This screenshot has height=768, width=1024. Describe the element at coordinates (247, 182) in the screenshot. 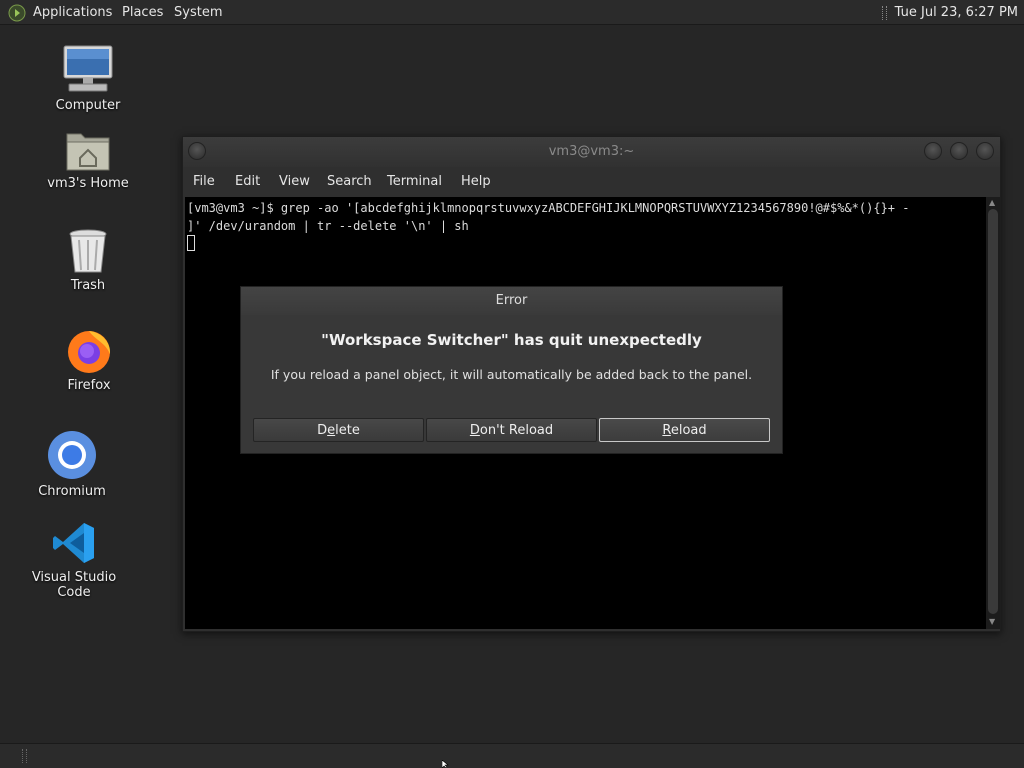

I see `menu-edit: Edit` at that location.